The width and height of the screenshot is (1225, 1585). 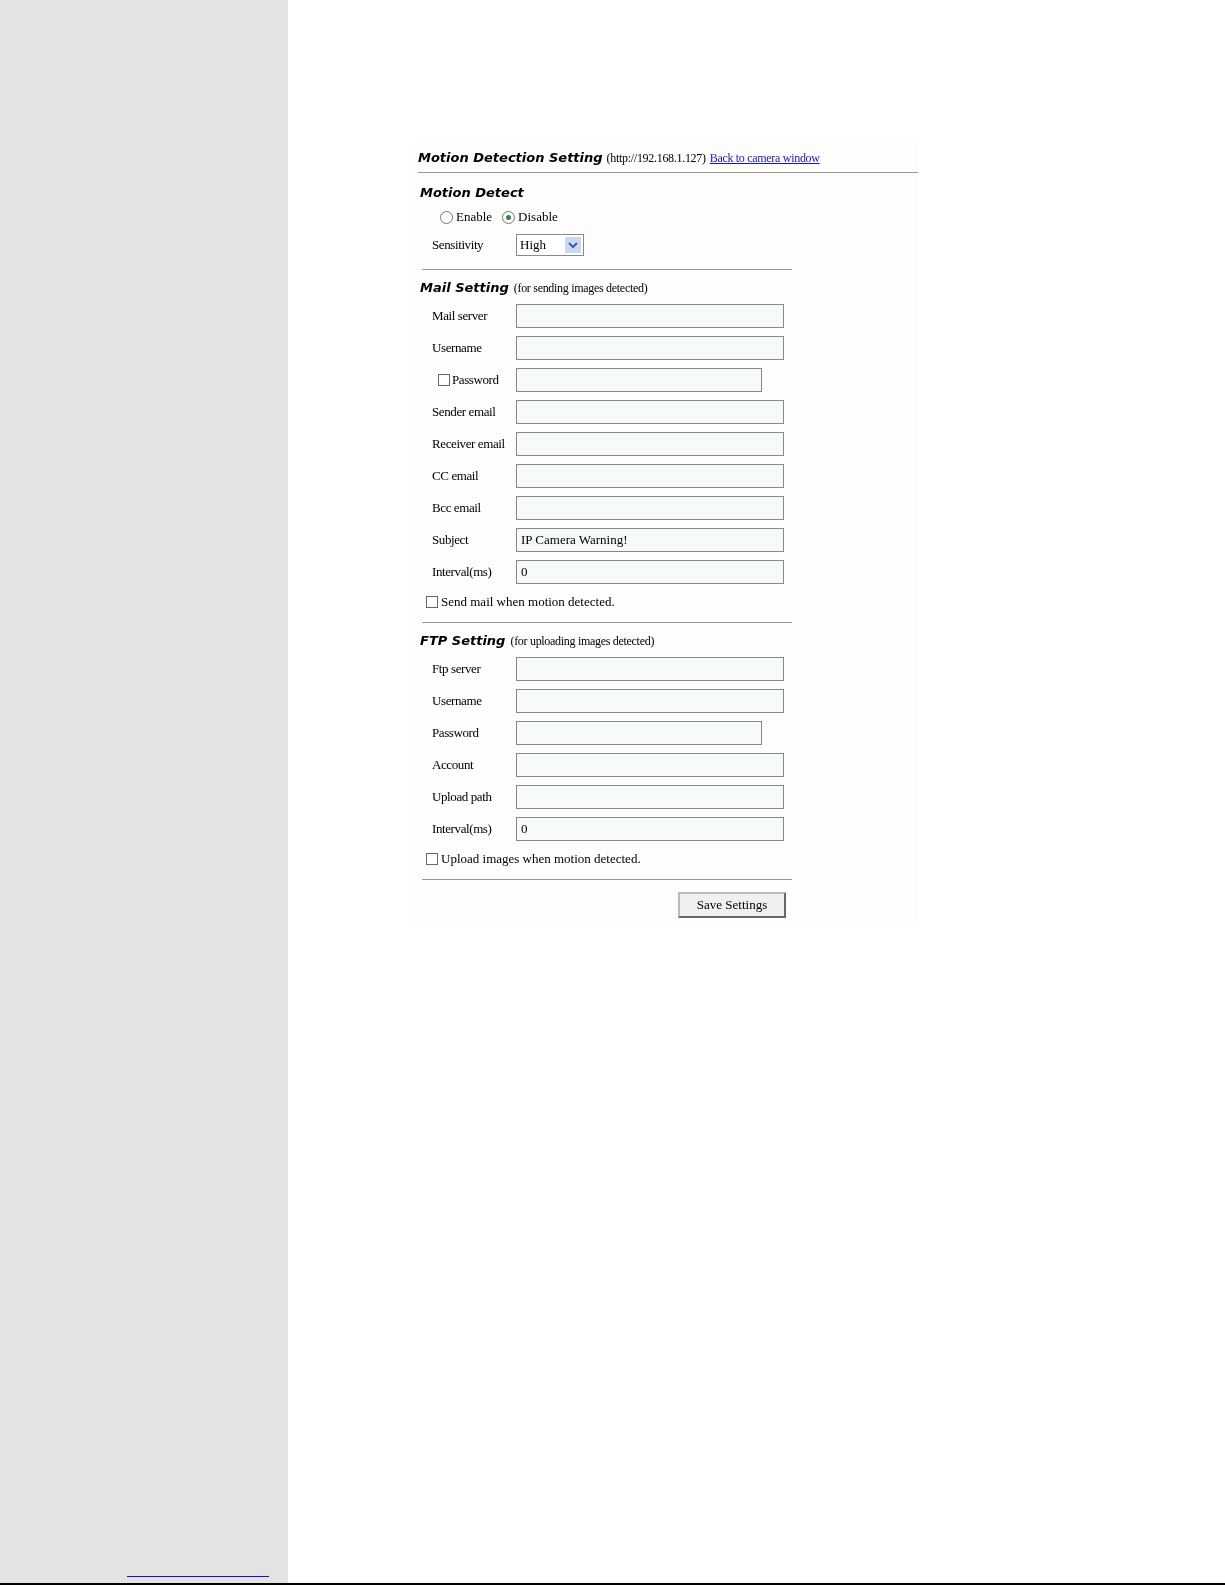 What do you see at coordinates (453, 765) in the screenshot?
I see `field-label: Account` at bounding box center [453, 765].